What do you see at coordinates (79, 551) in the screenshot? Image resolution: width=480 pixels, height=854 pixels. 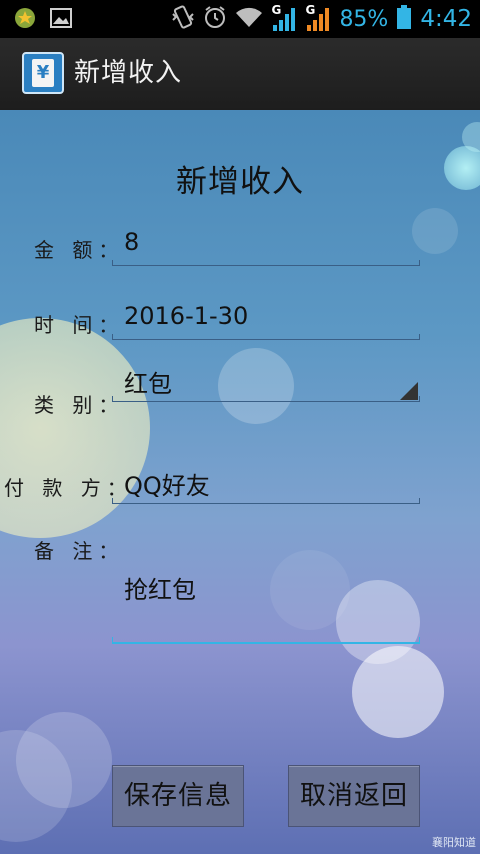 I see `note-label: 备 注：` at bounding box center [79, 551].